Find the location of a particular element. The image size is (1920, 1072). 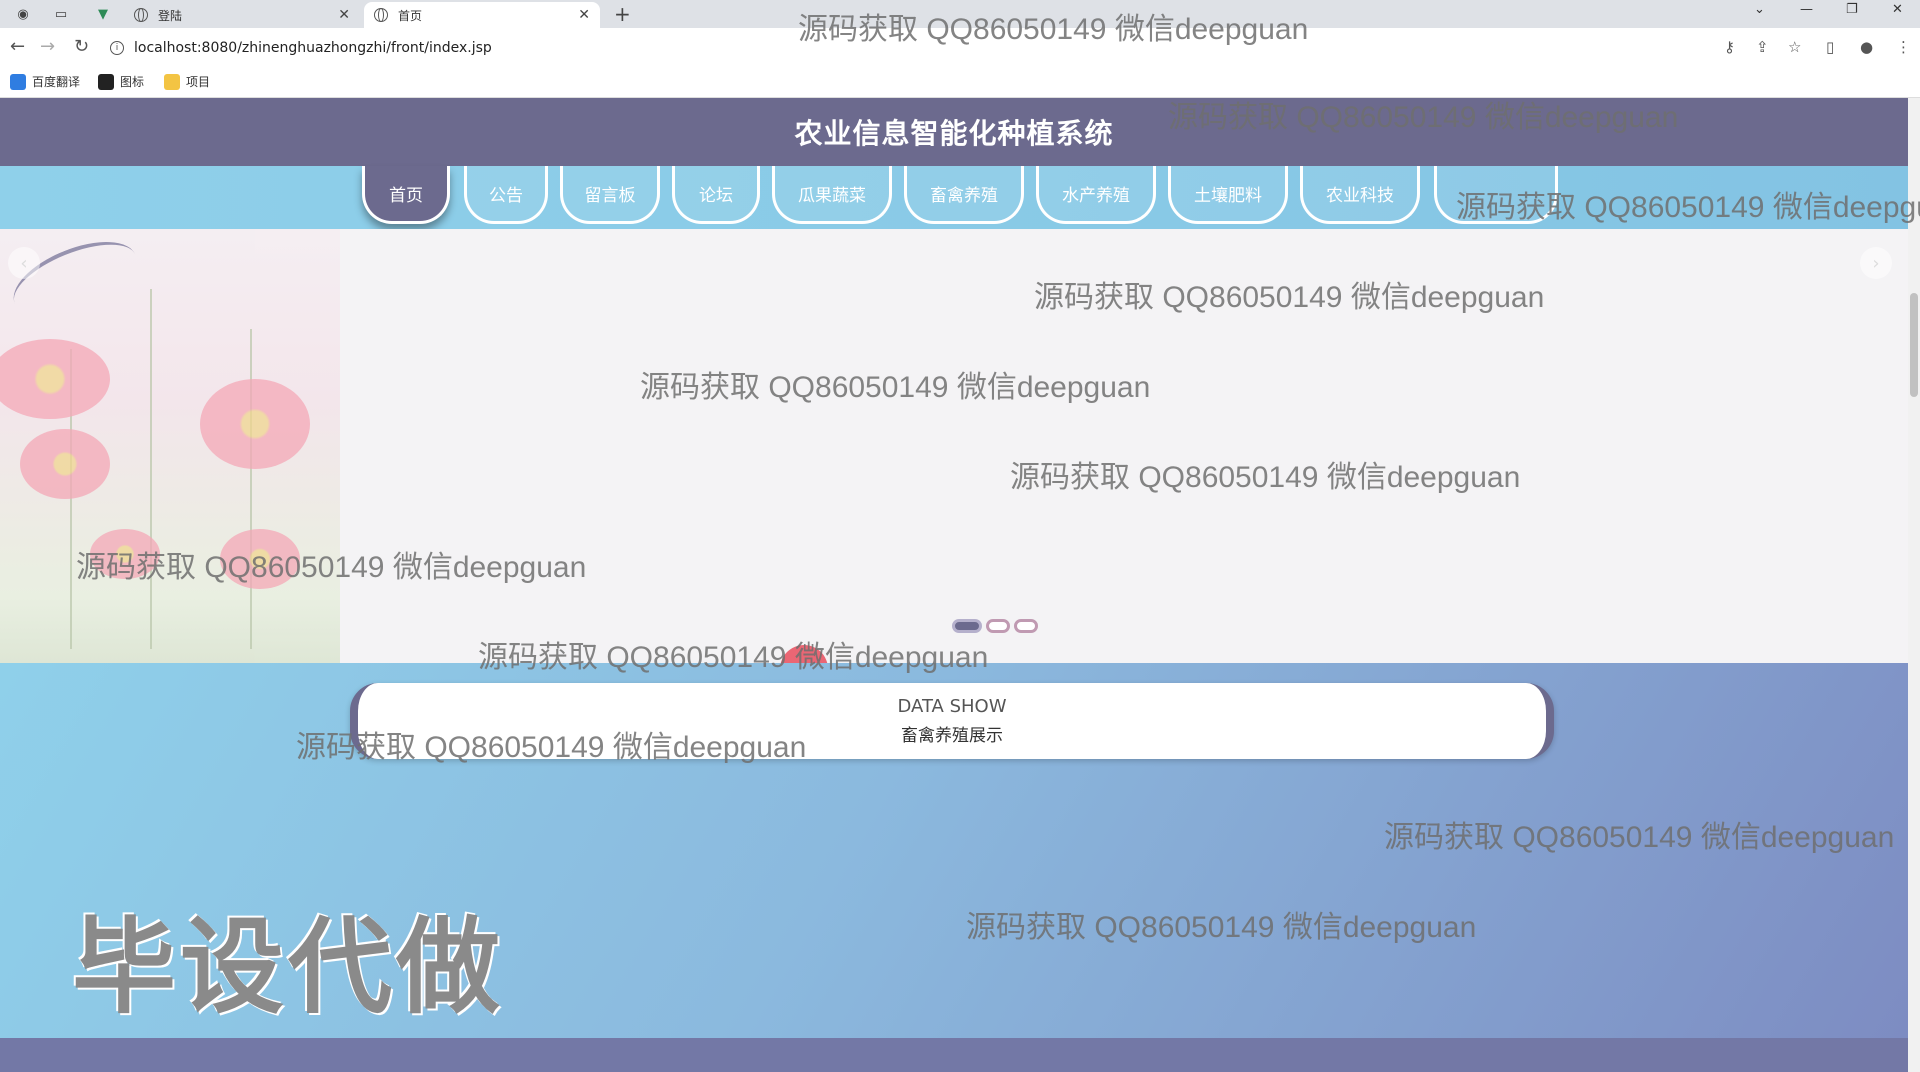

scrollbar-thumb is located at coordinates (1914, 345).